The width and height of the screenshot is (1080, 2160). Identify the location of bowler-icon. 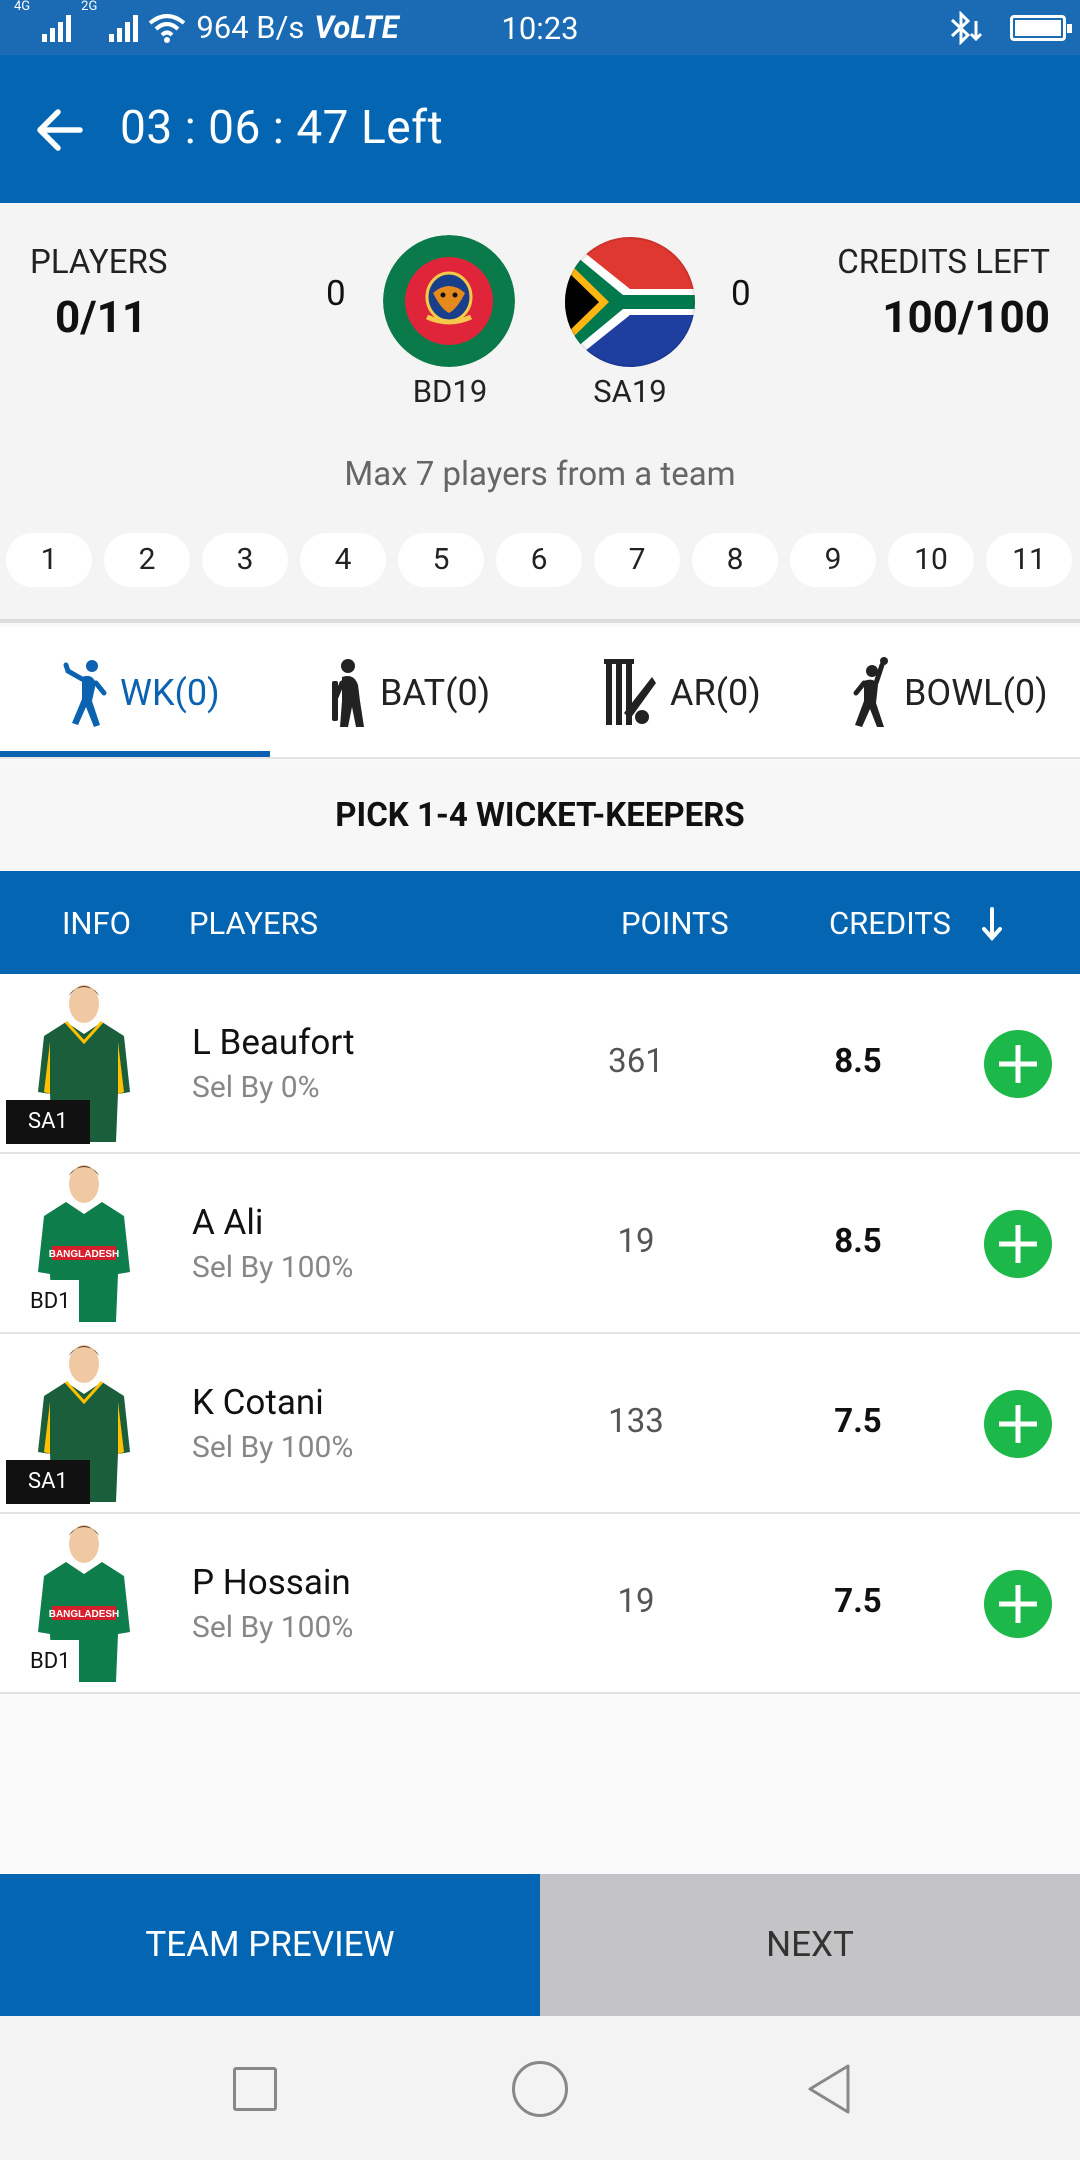
(870, 692).